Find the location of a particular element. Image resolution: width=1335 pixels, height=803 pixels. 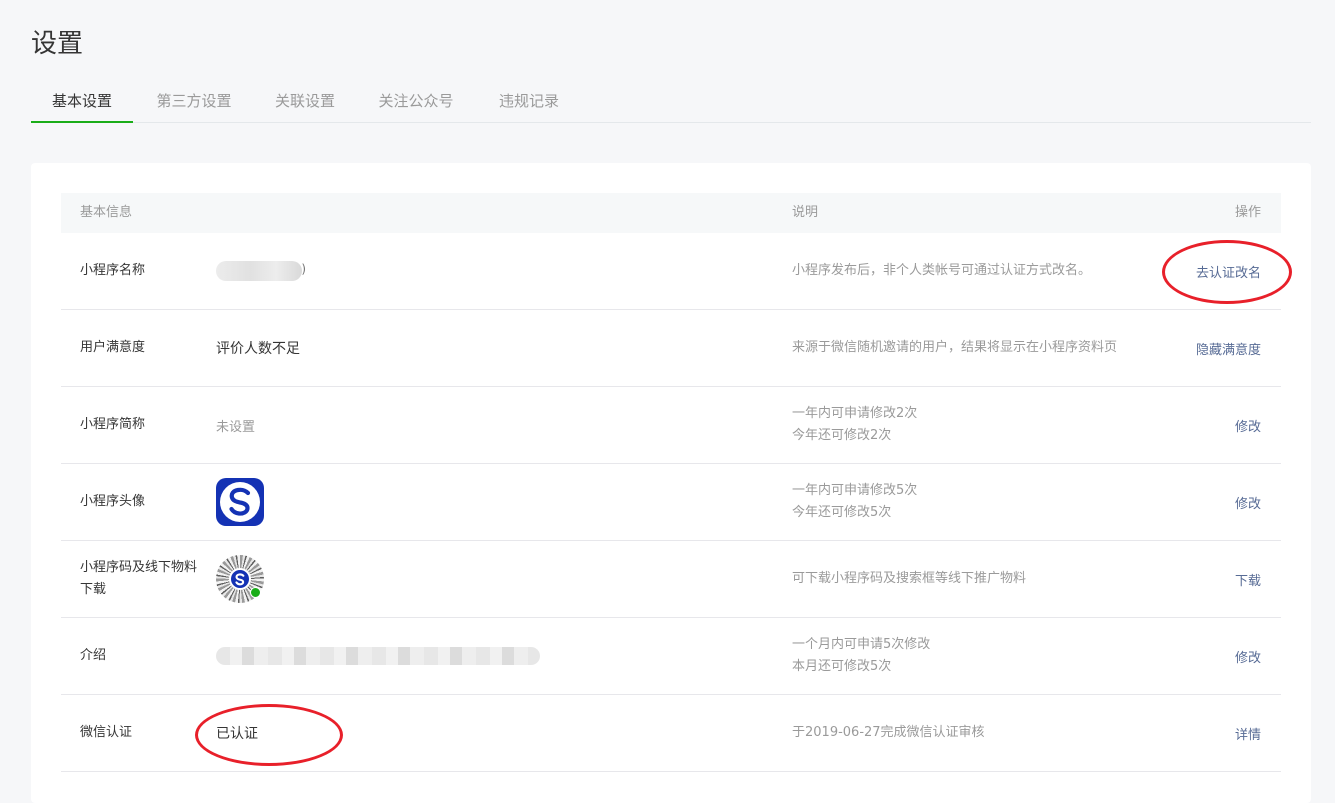

short-name-value: 未设置 is located at coordinates (236, 427).